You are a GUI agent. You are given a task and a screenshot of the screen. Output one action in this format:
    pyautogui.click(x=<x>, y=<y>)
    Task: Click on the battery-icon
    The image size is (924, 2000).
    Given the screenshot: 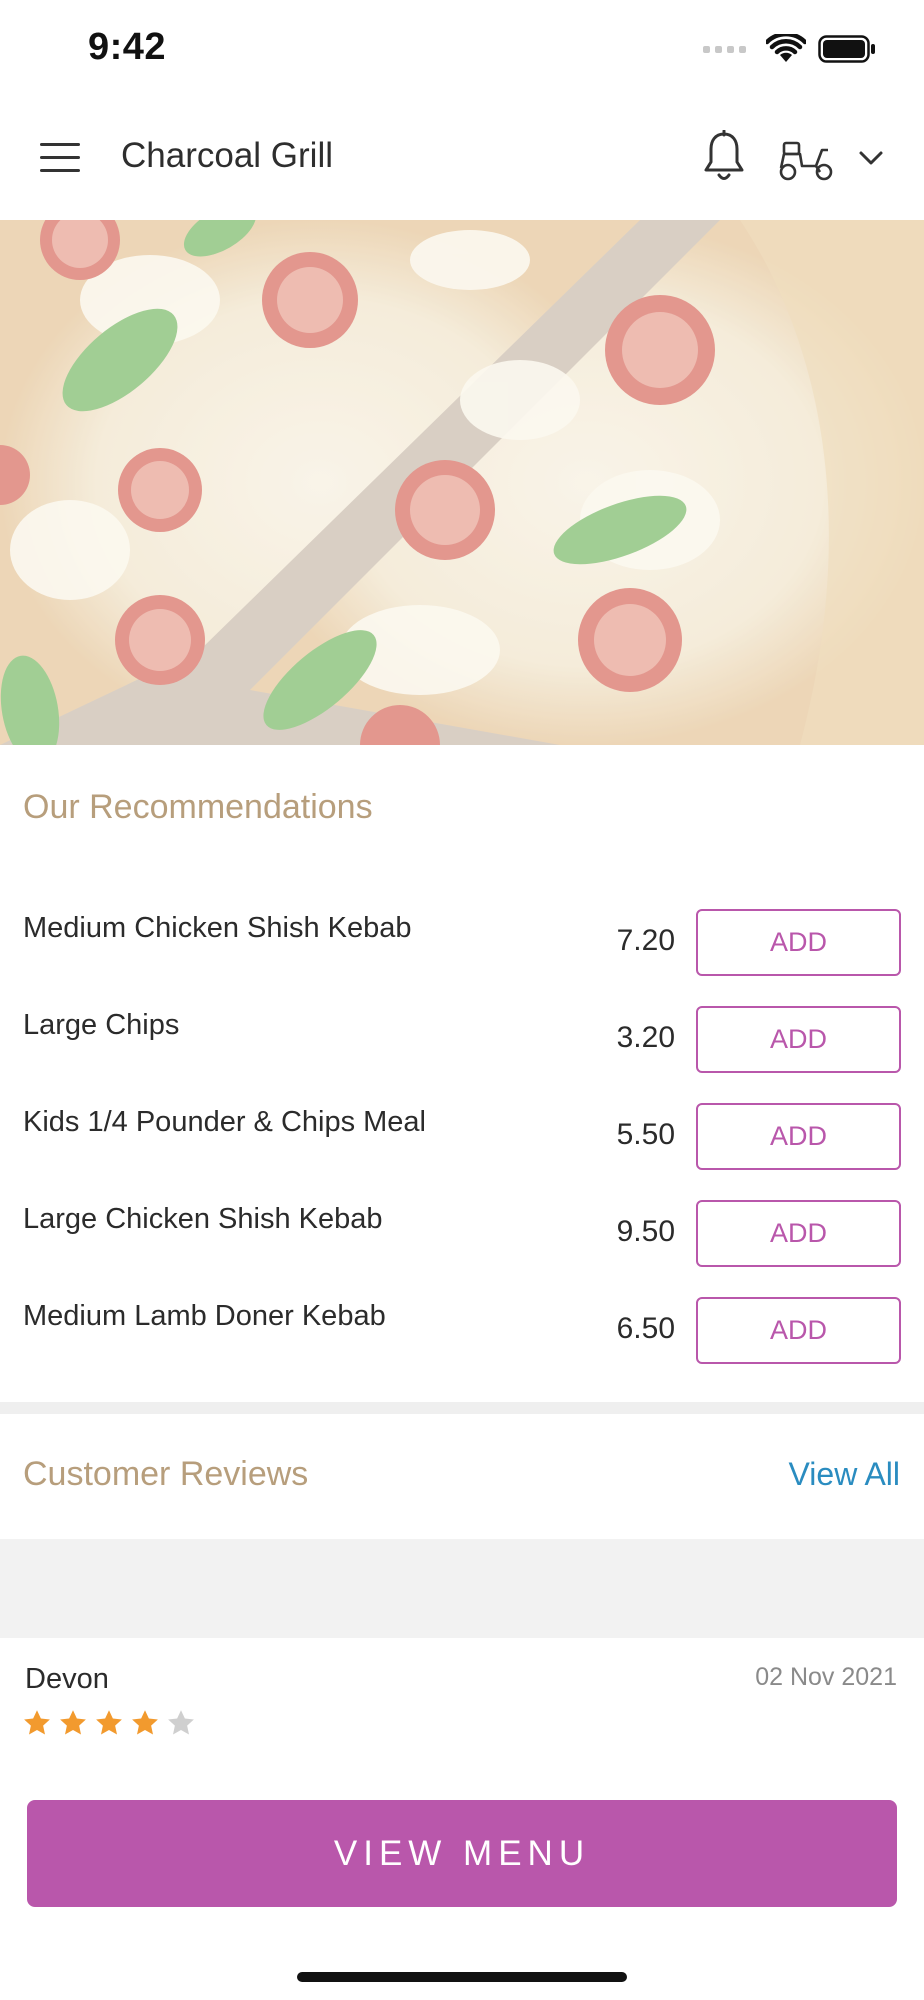 What is the action you would take?
    pyautogui.click(x=846, y=49)
    